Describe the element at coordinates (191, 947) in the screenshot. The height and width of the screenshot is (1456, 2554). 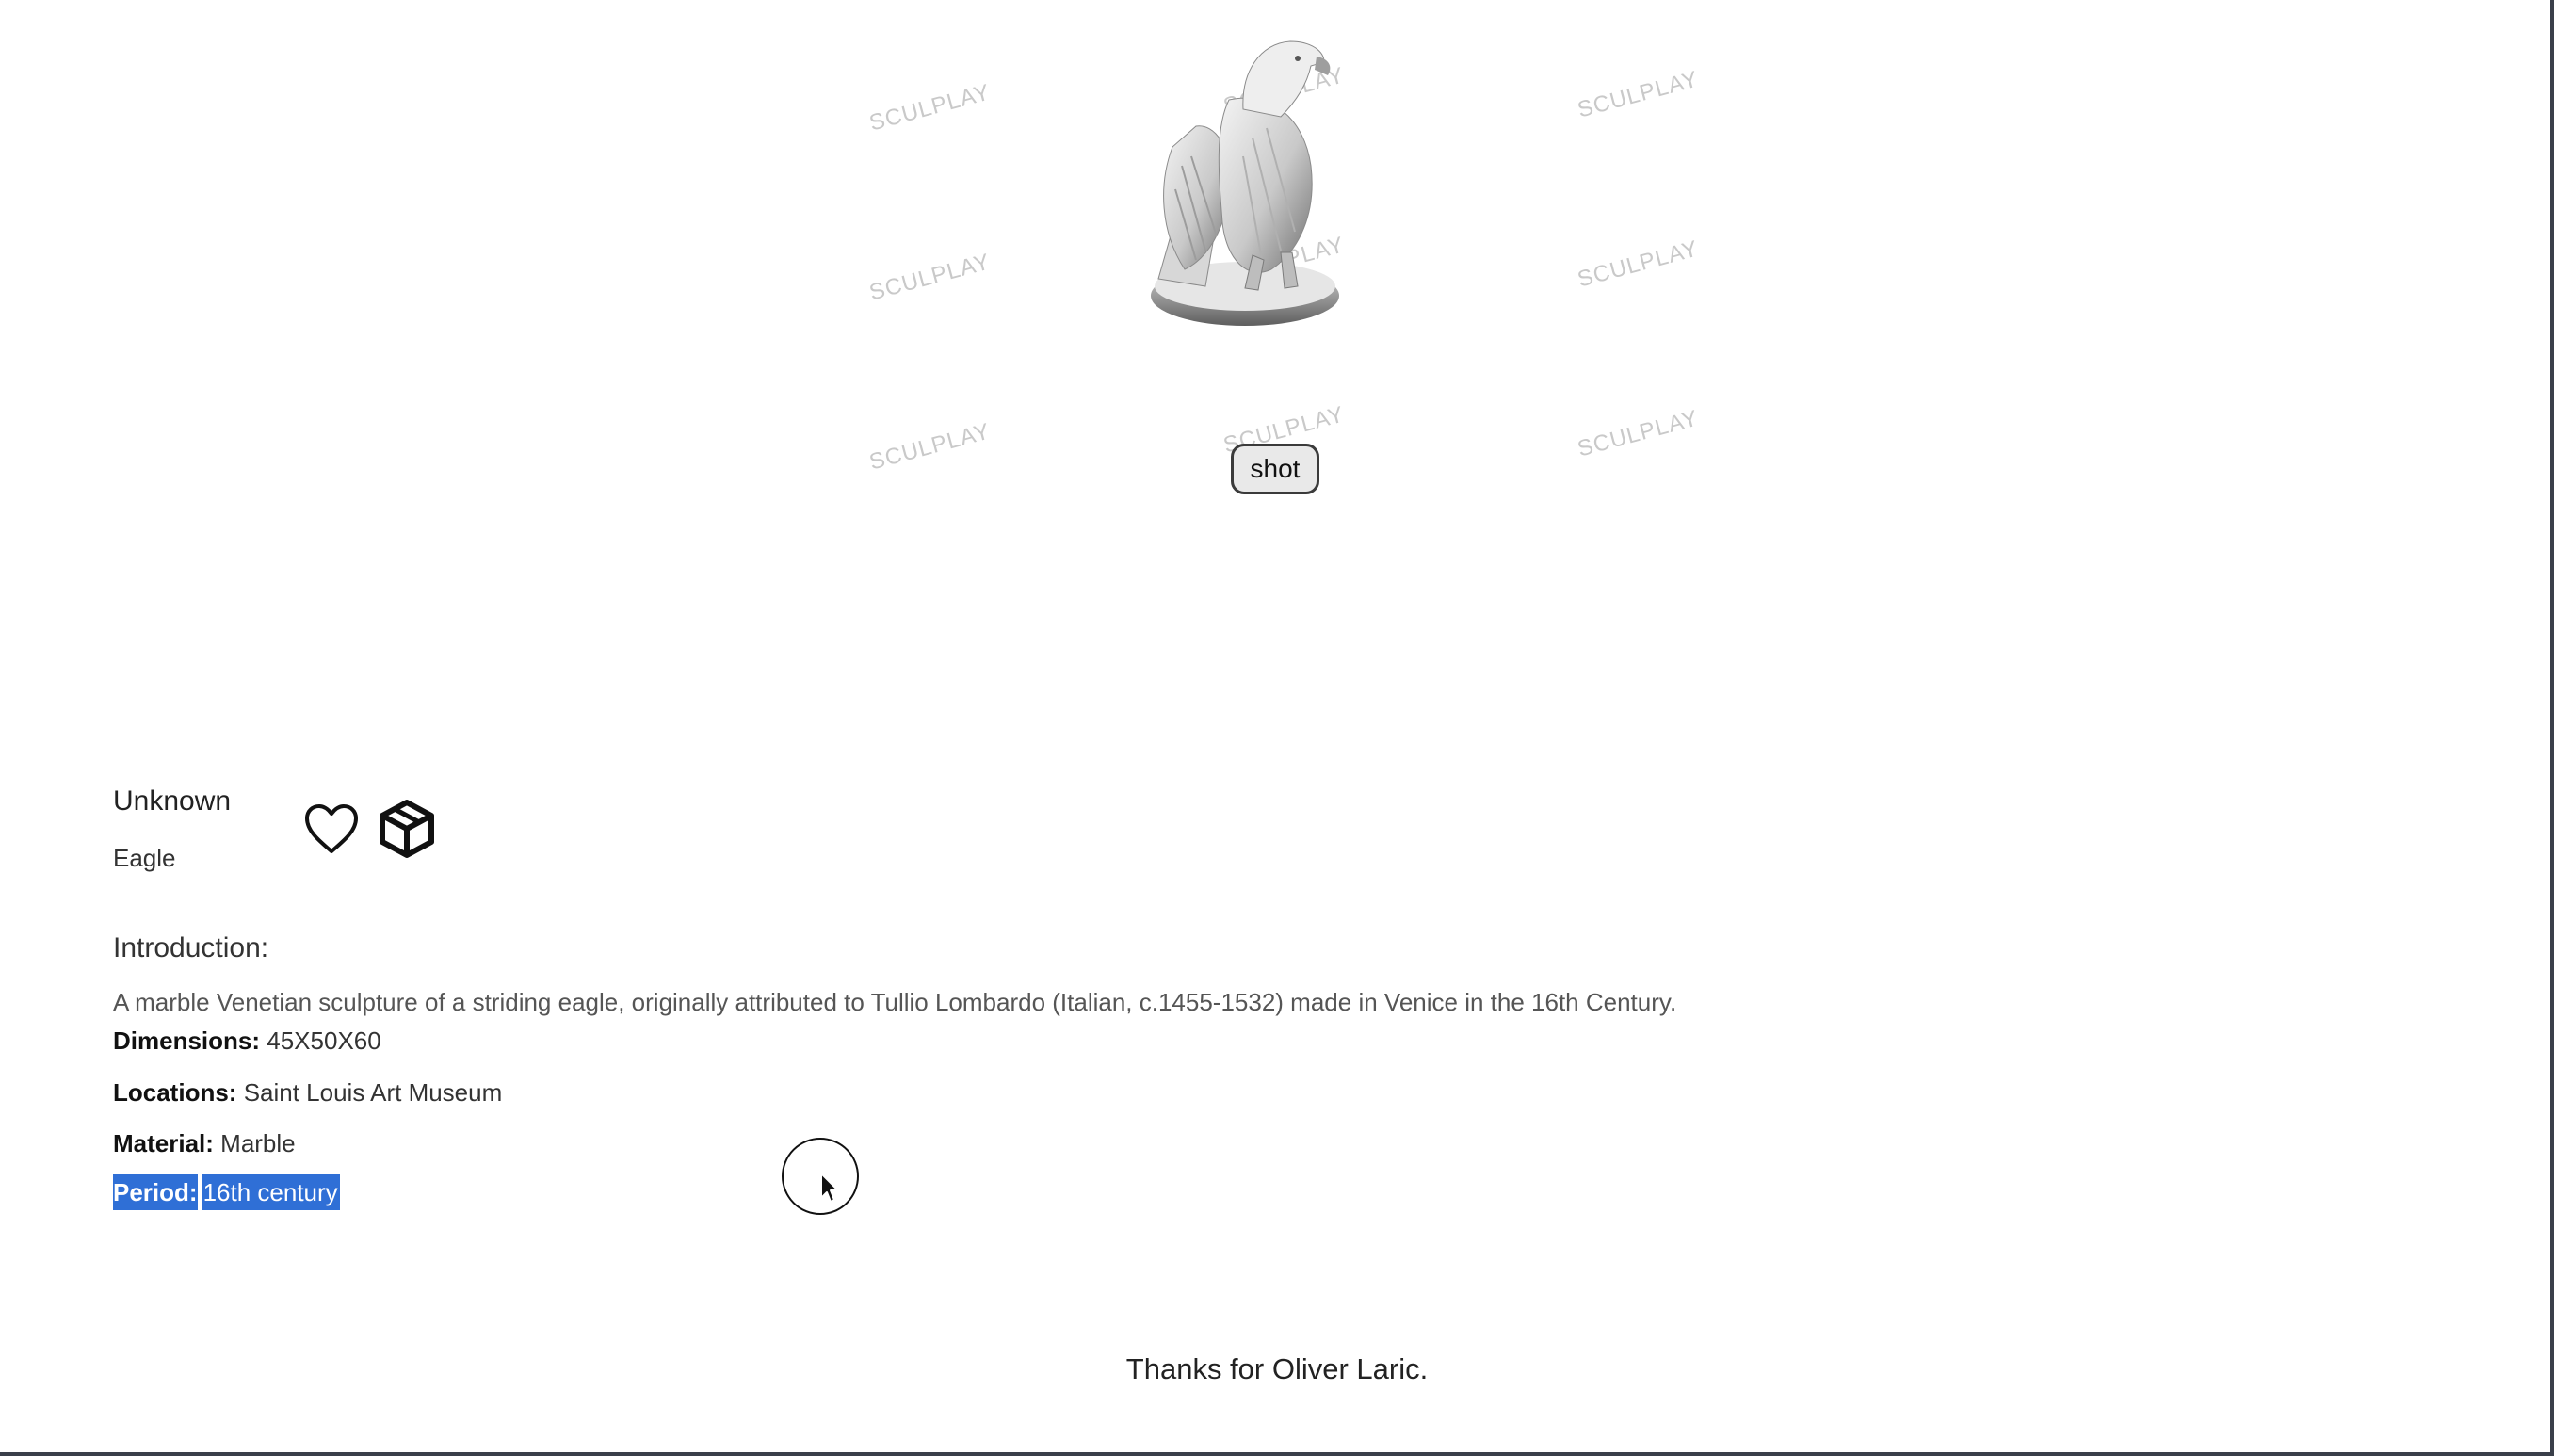
I see `introduction-heading: Introduction:` at that location.